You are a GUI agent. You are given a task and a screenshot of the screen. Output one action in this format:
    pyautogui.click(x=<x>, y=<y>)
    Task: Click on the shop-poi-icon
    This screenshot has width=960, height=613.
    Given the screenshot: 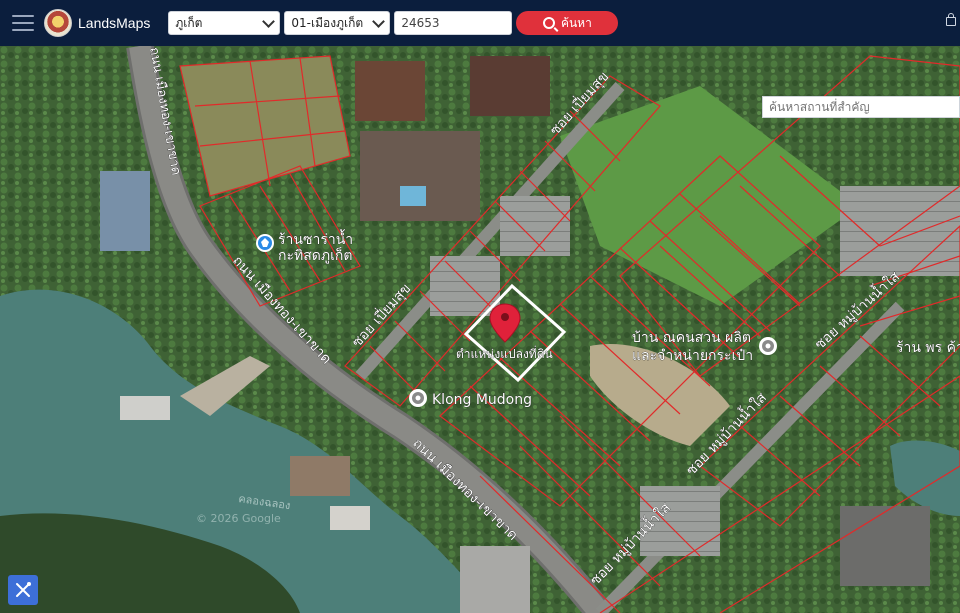 What is the action you would take?
    pyautogui.click(x=265, y=243)
    